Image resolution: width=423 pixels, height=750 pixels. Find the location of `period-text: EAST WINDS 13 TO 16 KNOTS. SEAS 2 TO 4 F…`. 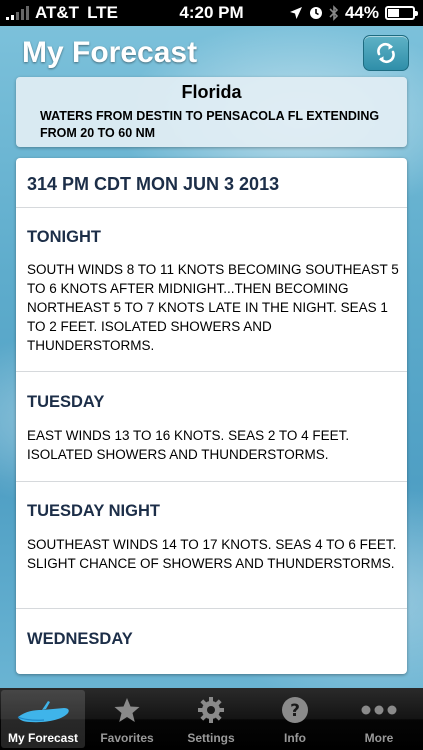

period-text: EAST WINDS 13 TO 16 KNOTS. SEAS 2 TO 4 F… is located at coordinates (188, 445).